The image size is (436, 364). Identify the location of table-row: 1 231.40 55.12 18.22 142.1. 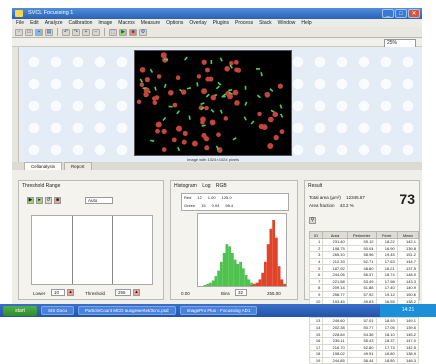
(364, 242).